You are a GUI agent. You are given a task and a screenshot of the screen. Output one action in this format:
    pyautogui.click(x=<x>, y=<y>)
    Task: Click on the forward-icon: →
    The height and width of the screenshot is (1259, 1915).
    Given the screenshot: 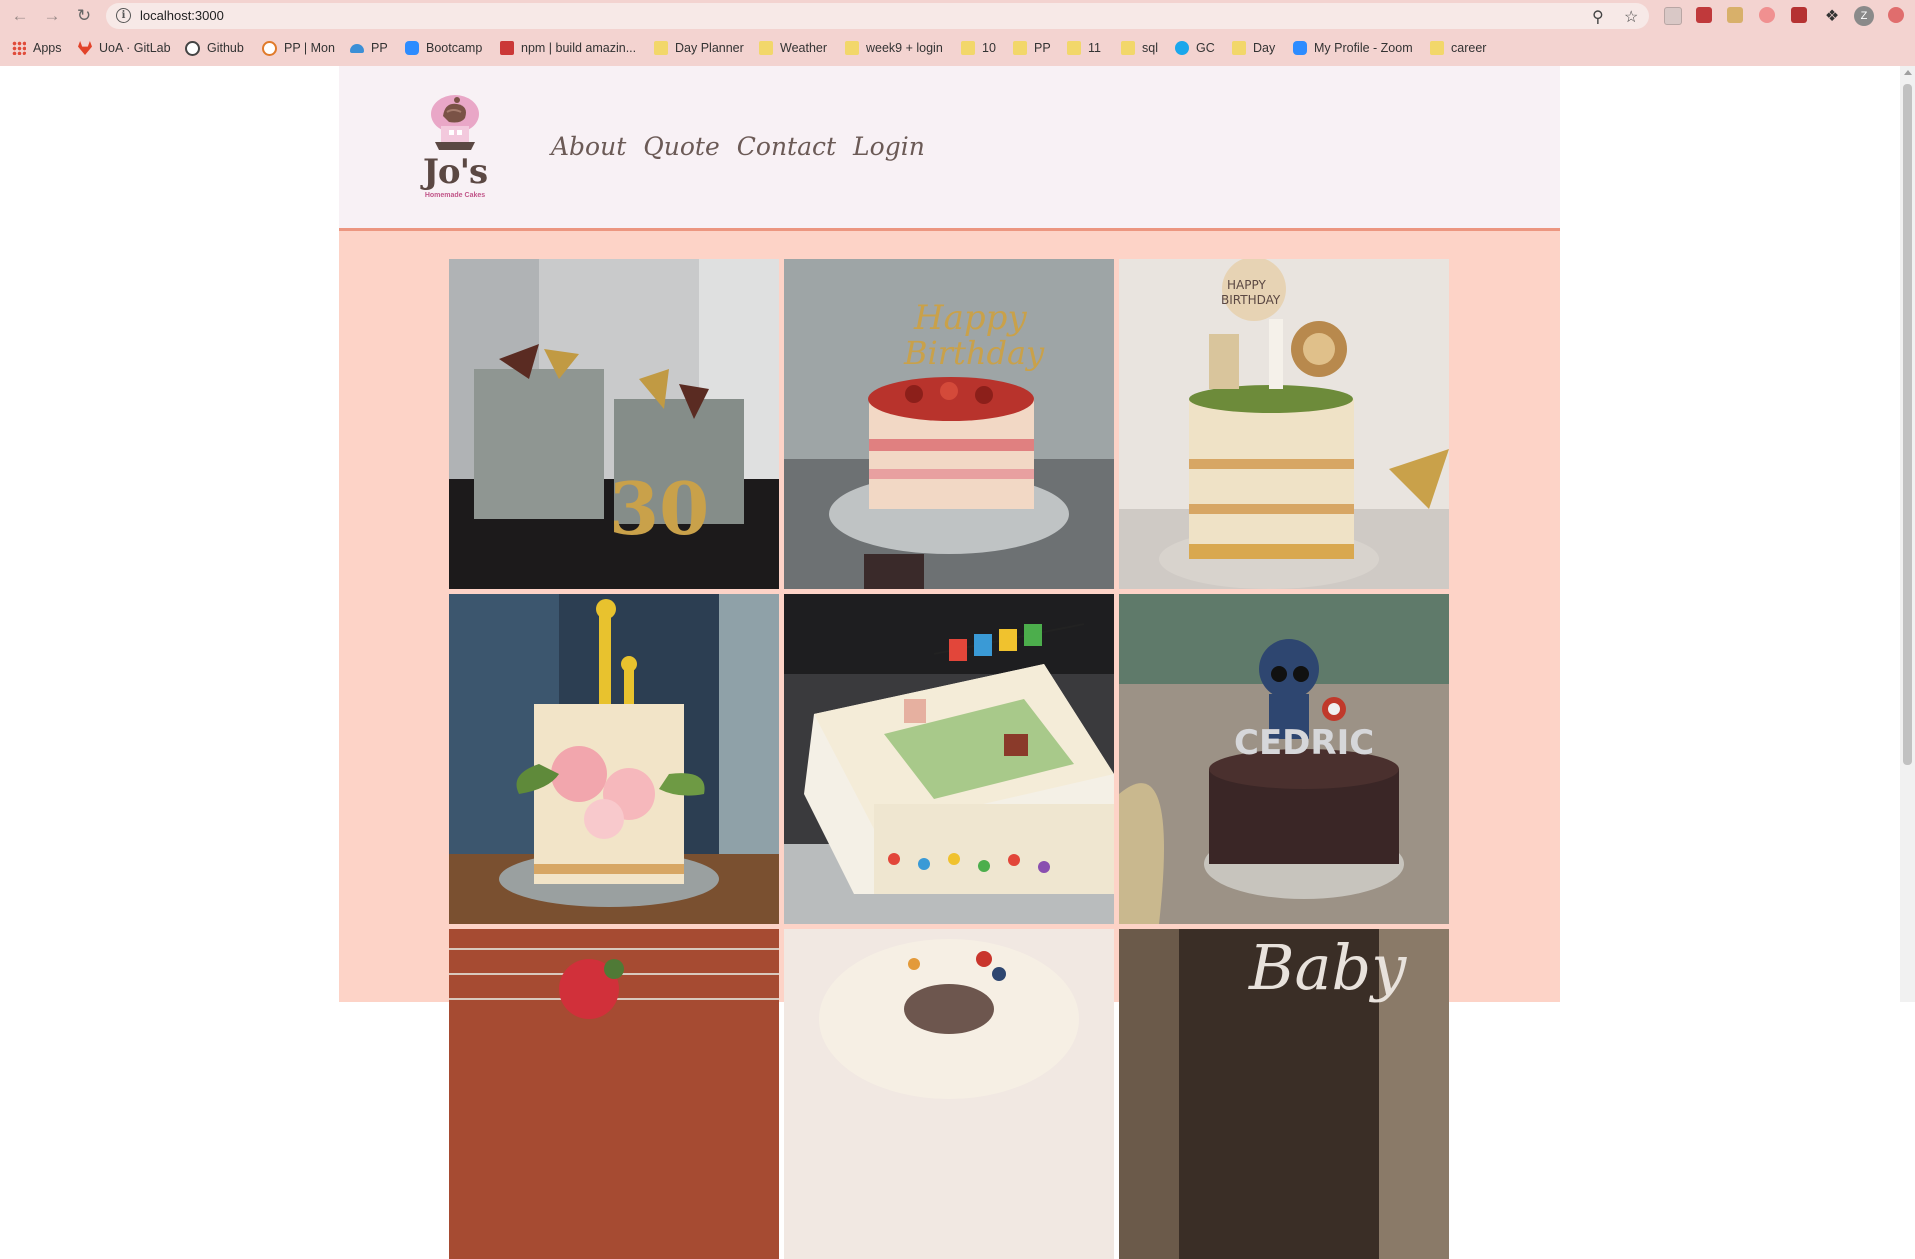 What is the action you would take?
    pyautogui.click(x=52, y=16)
    